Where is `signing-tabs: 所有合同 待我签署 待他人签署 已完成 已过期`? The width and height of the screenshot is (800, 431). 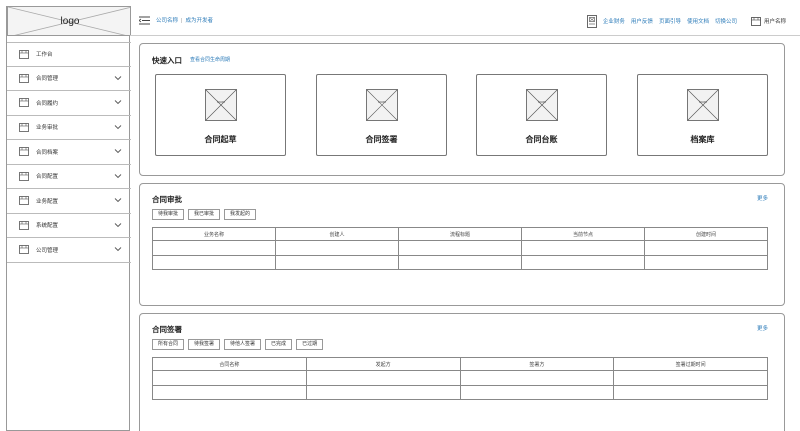
signing-tabs: 所有合同 待我签署 待他人签署 已完成 已过期 is located at coordinates (239, 344).